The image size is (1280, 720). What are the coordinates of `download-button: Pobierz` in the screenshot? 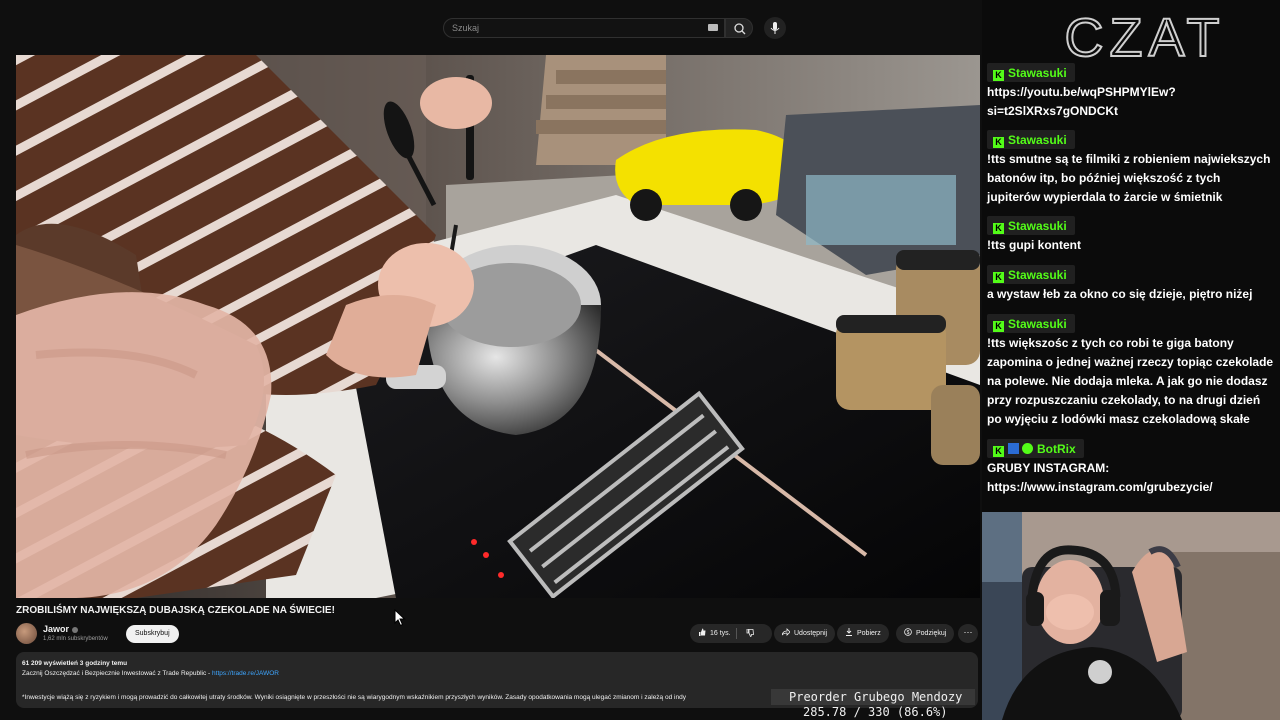 It's located at (863, 633).